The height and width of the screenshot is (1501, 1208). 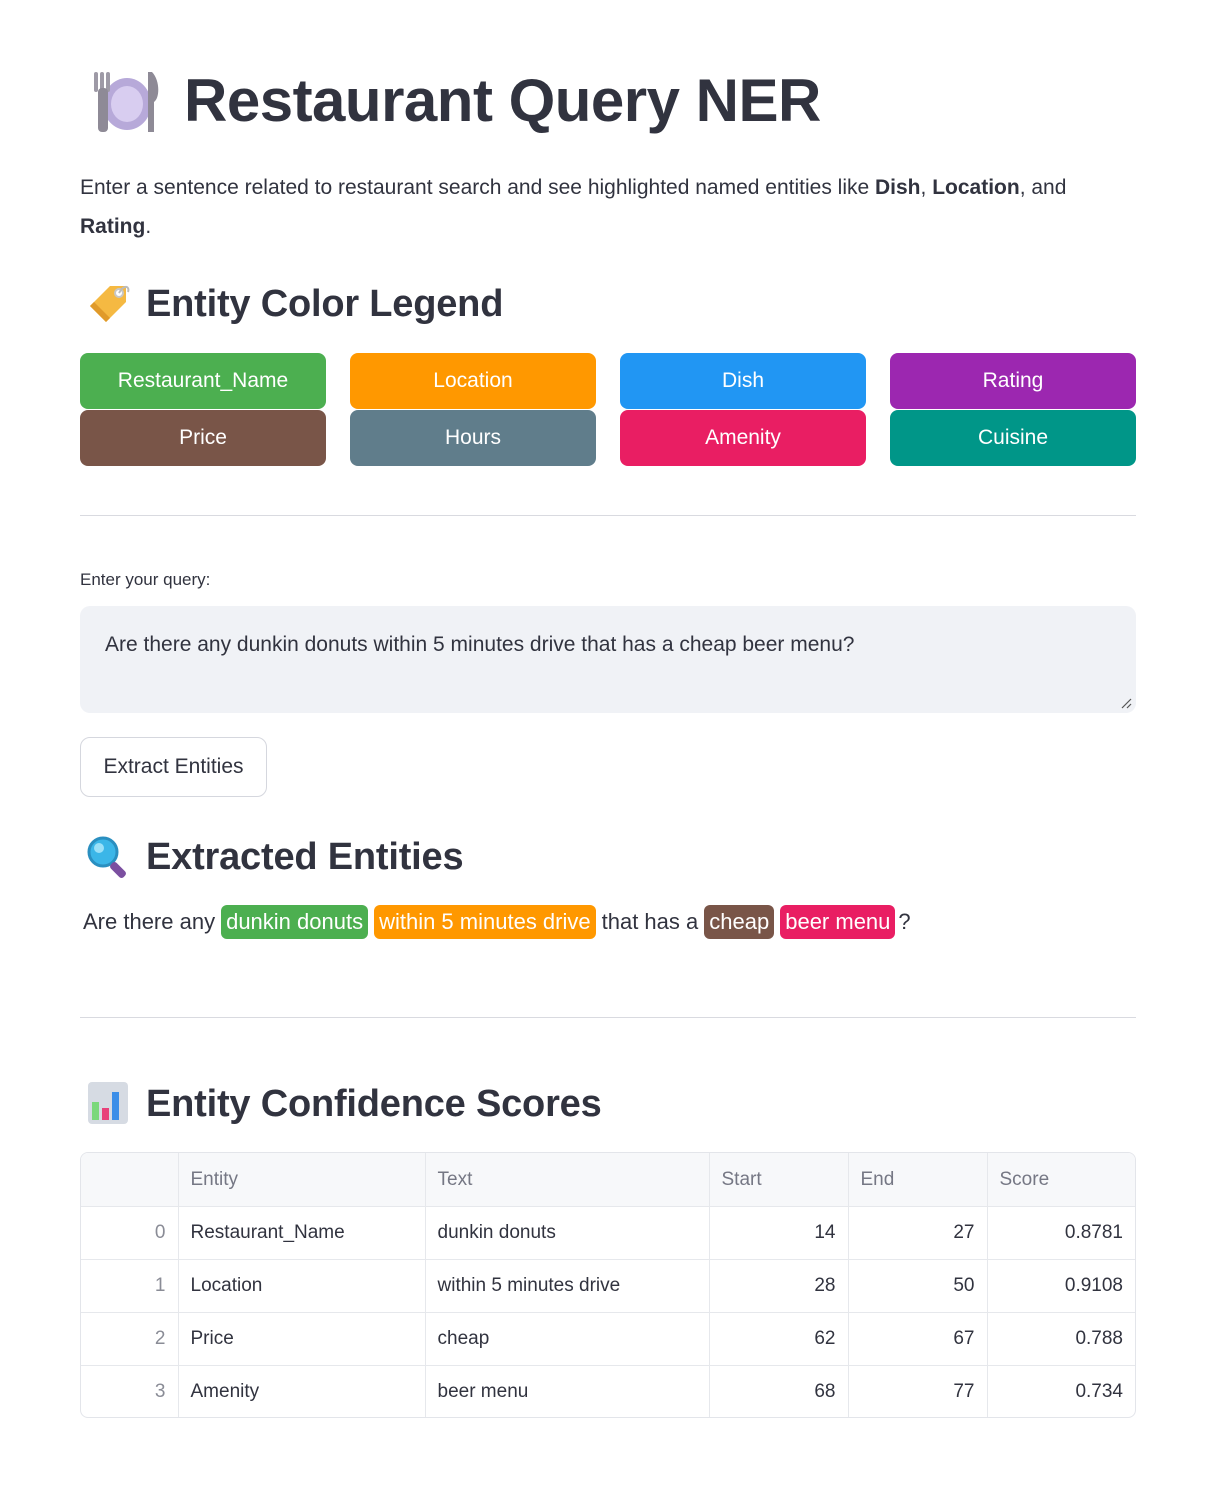 What do you see at coordinates (898, 187) in the screenshot?
I see `intro-dish: Dish` at bounding box center [898, 187].